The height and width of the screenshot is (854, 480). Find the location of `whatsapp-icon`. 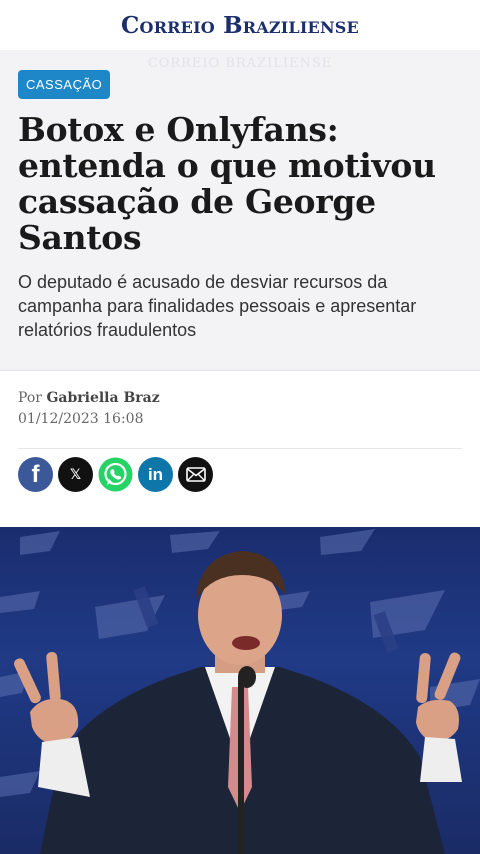

whatsapp-icon is located at coordinates (115, 474).